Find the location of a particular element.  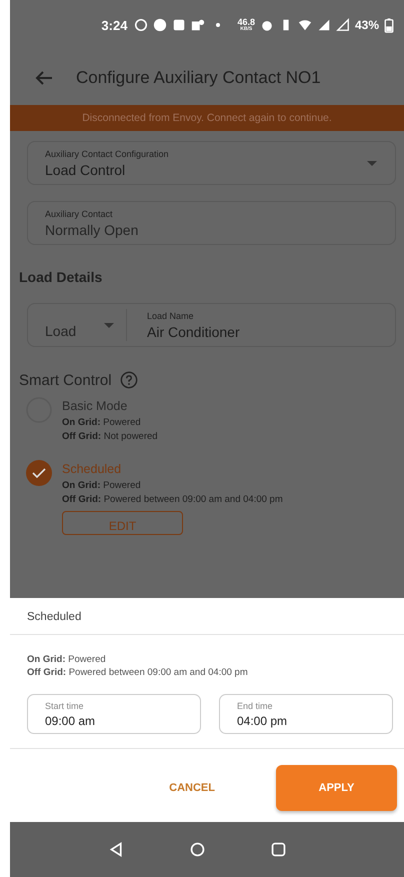

screen-title: Configure Auxiliary Contact NO1 is located at coordinates (198, 78).